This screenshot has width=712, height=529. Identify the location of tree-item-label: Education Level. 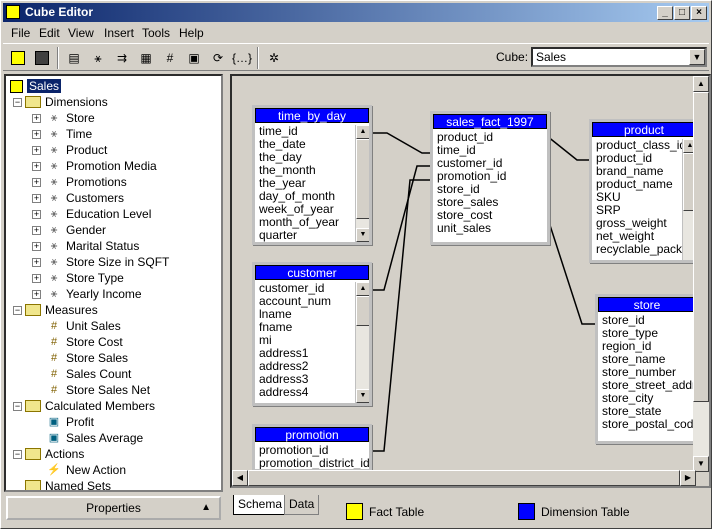
(109, 214).